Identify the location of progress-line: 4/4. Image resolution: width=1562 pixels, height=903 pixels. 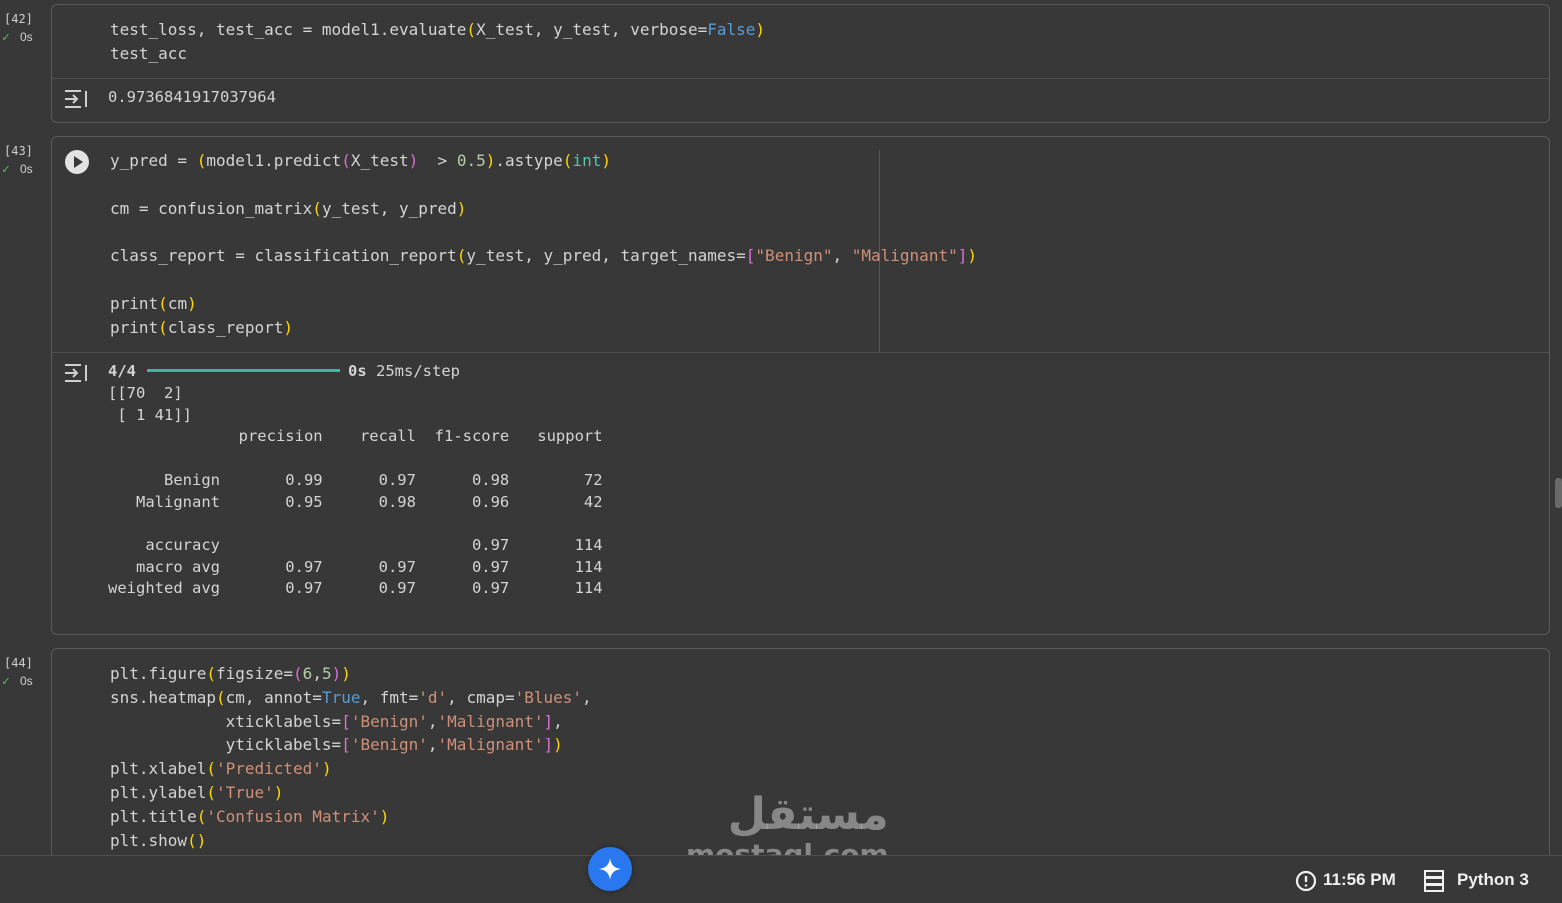
(122, 372).